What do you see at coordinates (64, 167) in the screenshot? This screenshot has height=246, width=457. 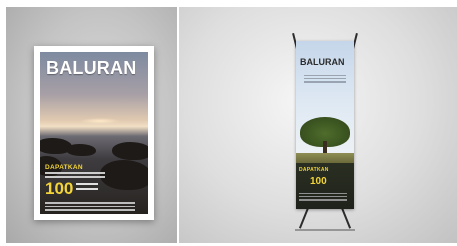 I see `poster-subtitle: DAPATKAN` at bounding box center [64, 167].